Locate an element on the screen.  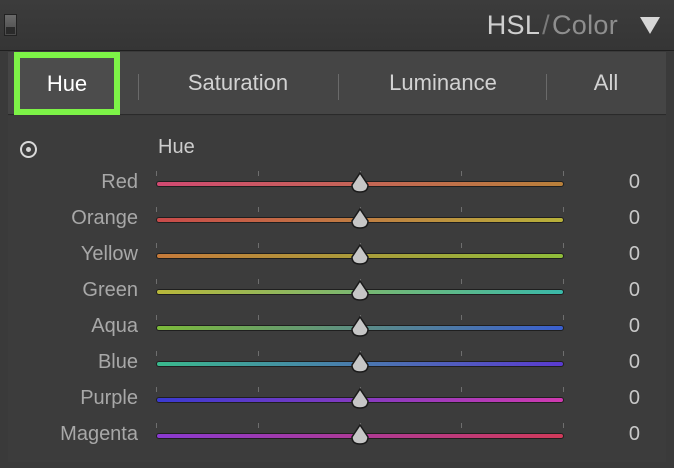
slider-row-red: Red 0 is located at coordinates (337, 184).